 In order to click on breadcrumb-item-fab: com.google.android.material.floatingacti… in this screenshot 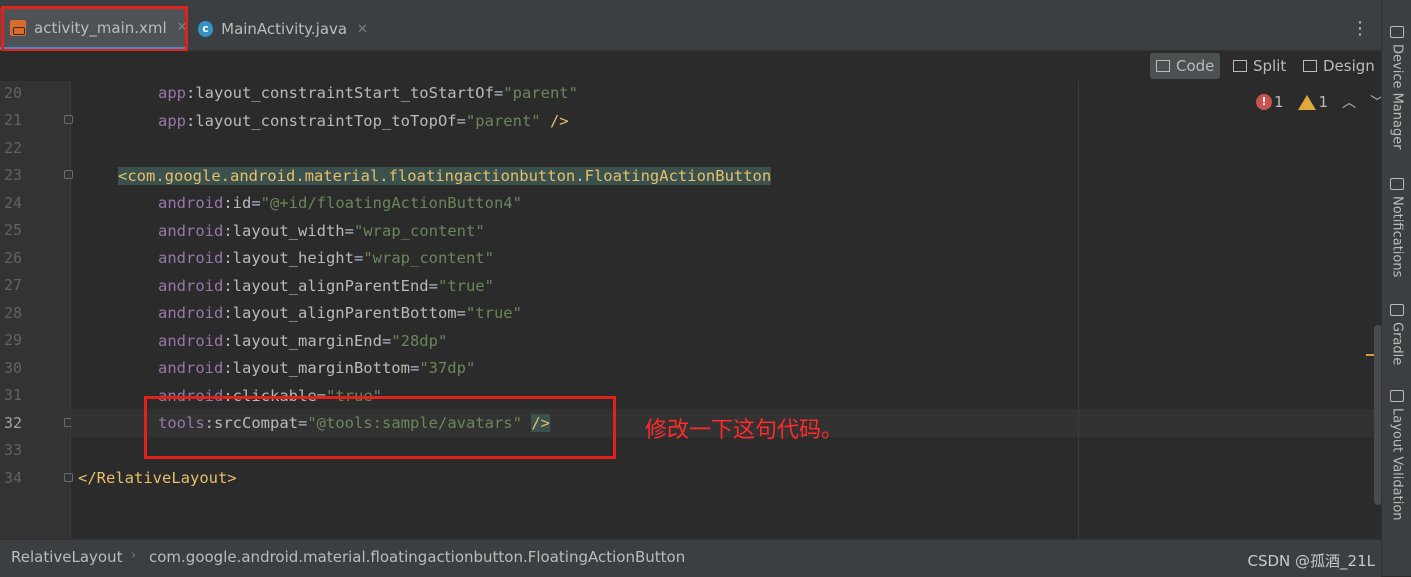, I will do `click(417, 557)`.